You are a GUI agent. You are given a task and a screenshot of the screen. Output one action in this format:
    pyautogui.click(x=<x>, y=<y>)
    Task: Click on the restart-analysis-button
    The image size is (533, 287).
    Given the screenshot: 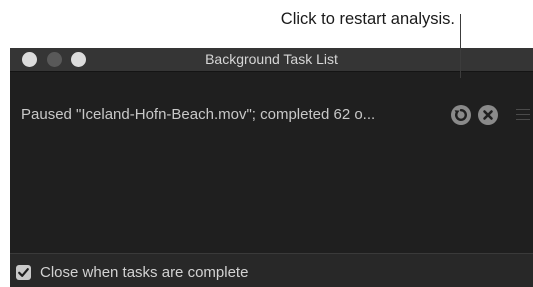 What is the action you would take?
    pyautogui.click(x=461, y=115)
    